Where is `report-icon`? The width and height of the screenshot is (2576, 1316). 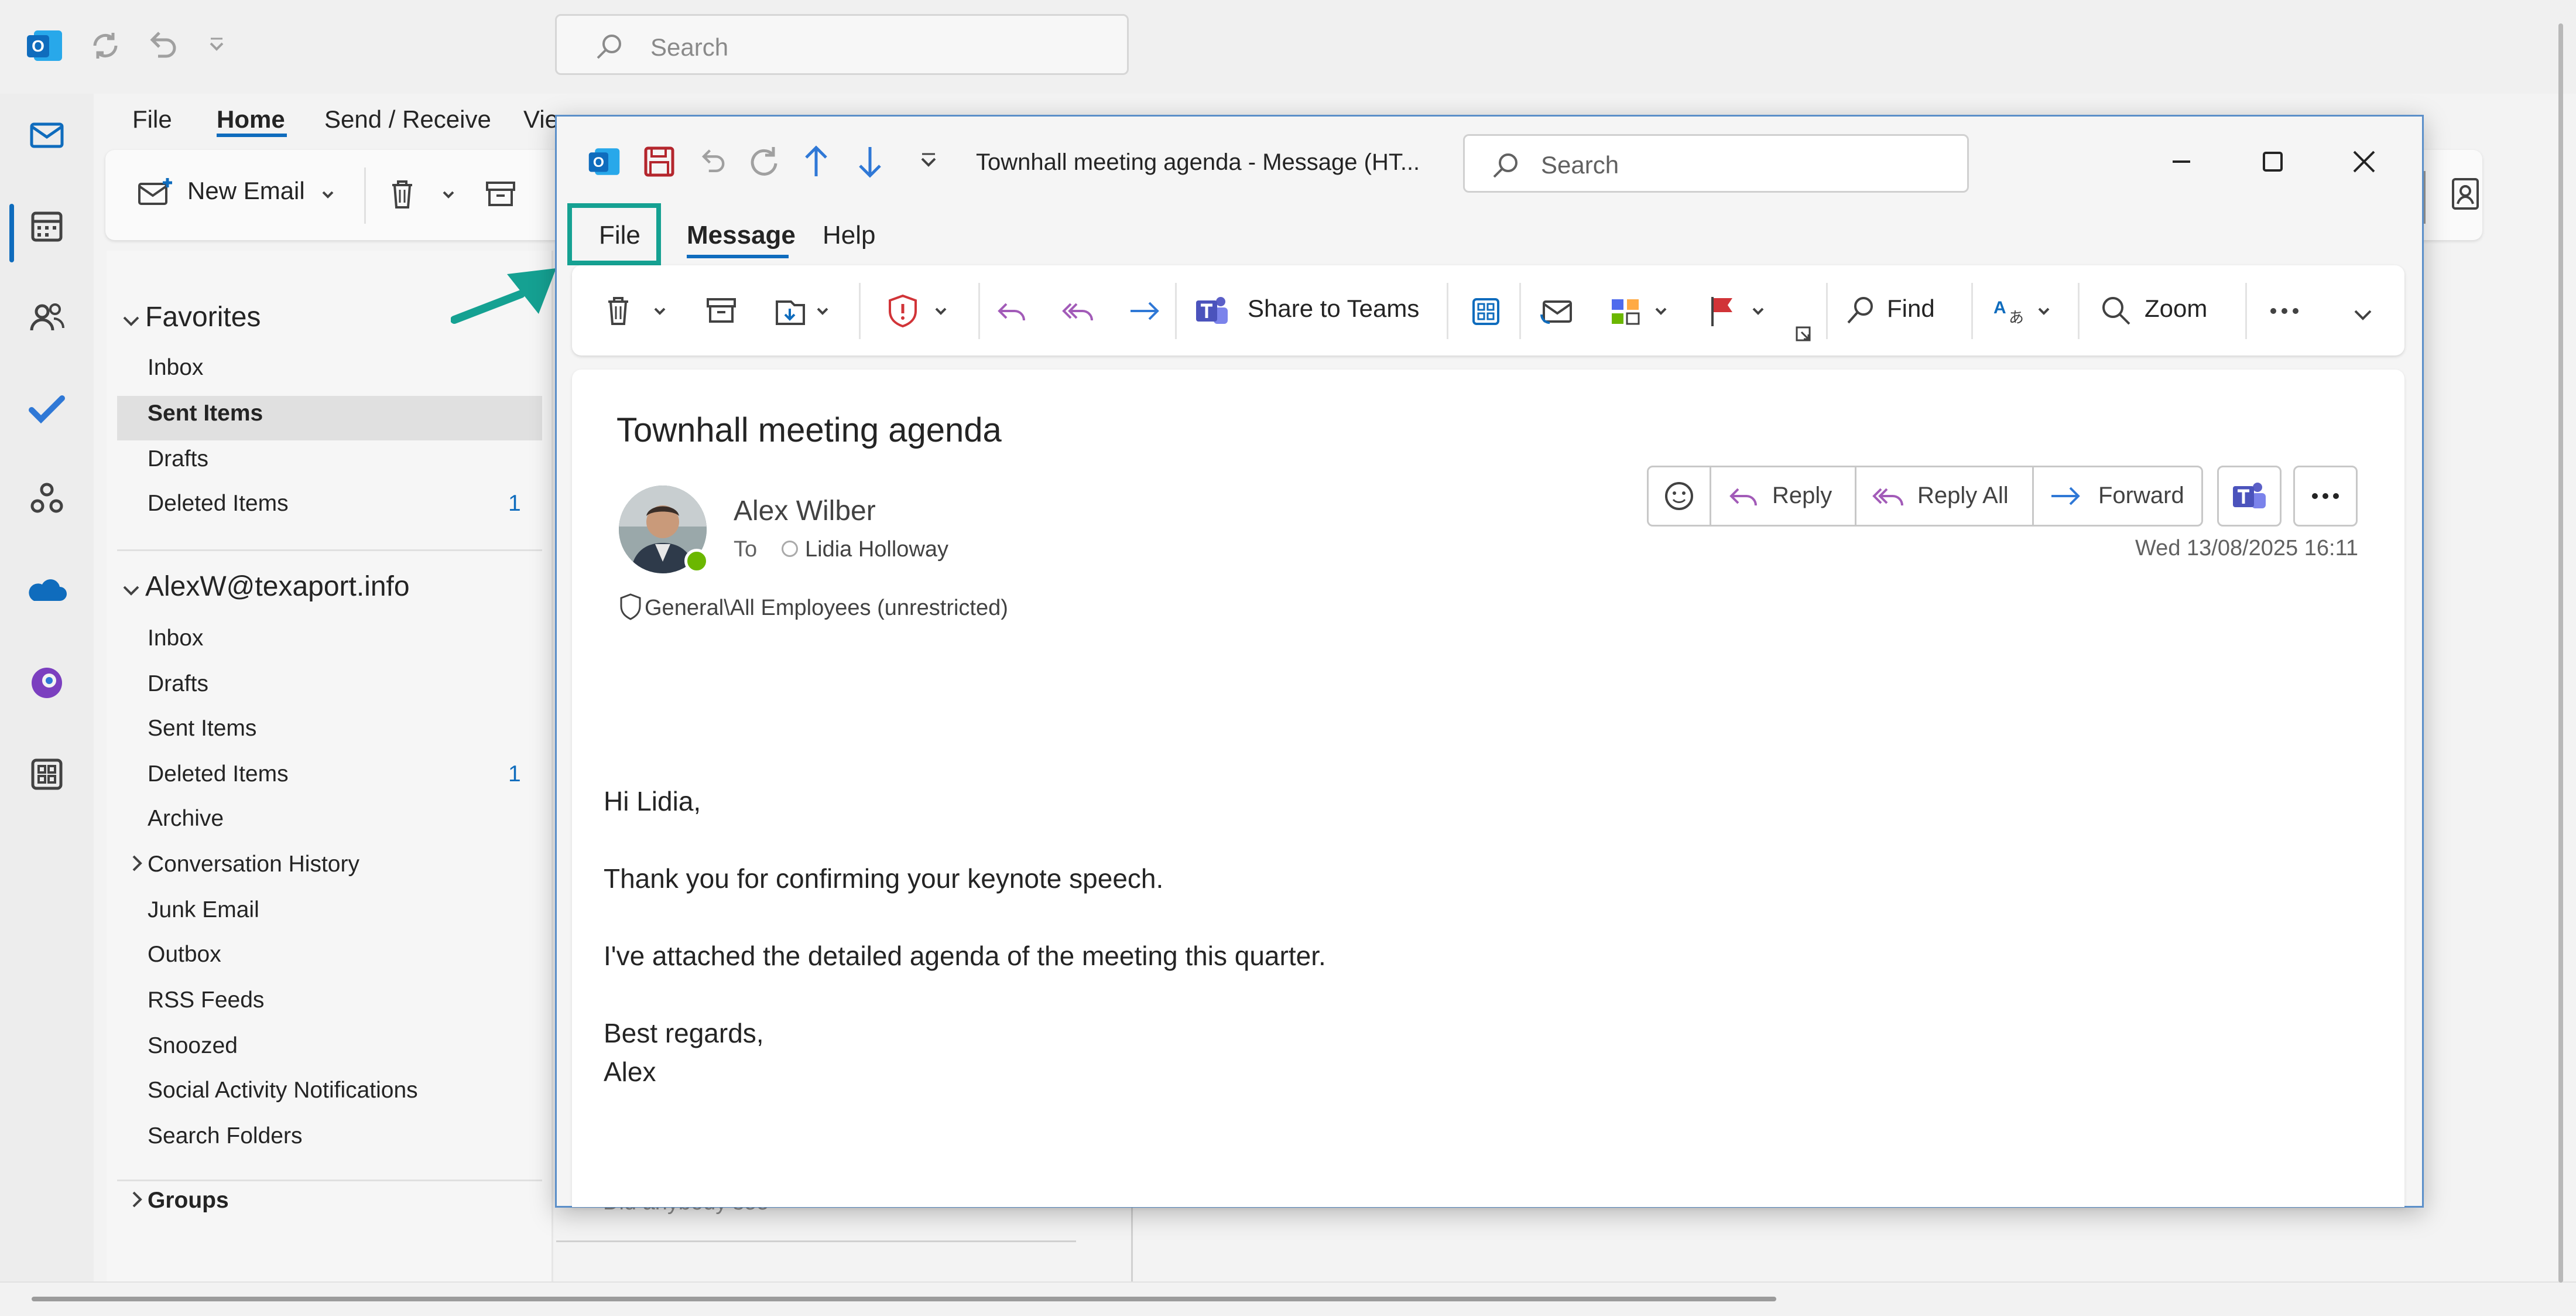 report-icon is located at coordinates (902, 311).